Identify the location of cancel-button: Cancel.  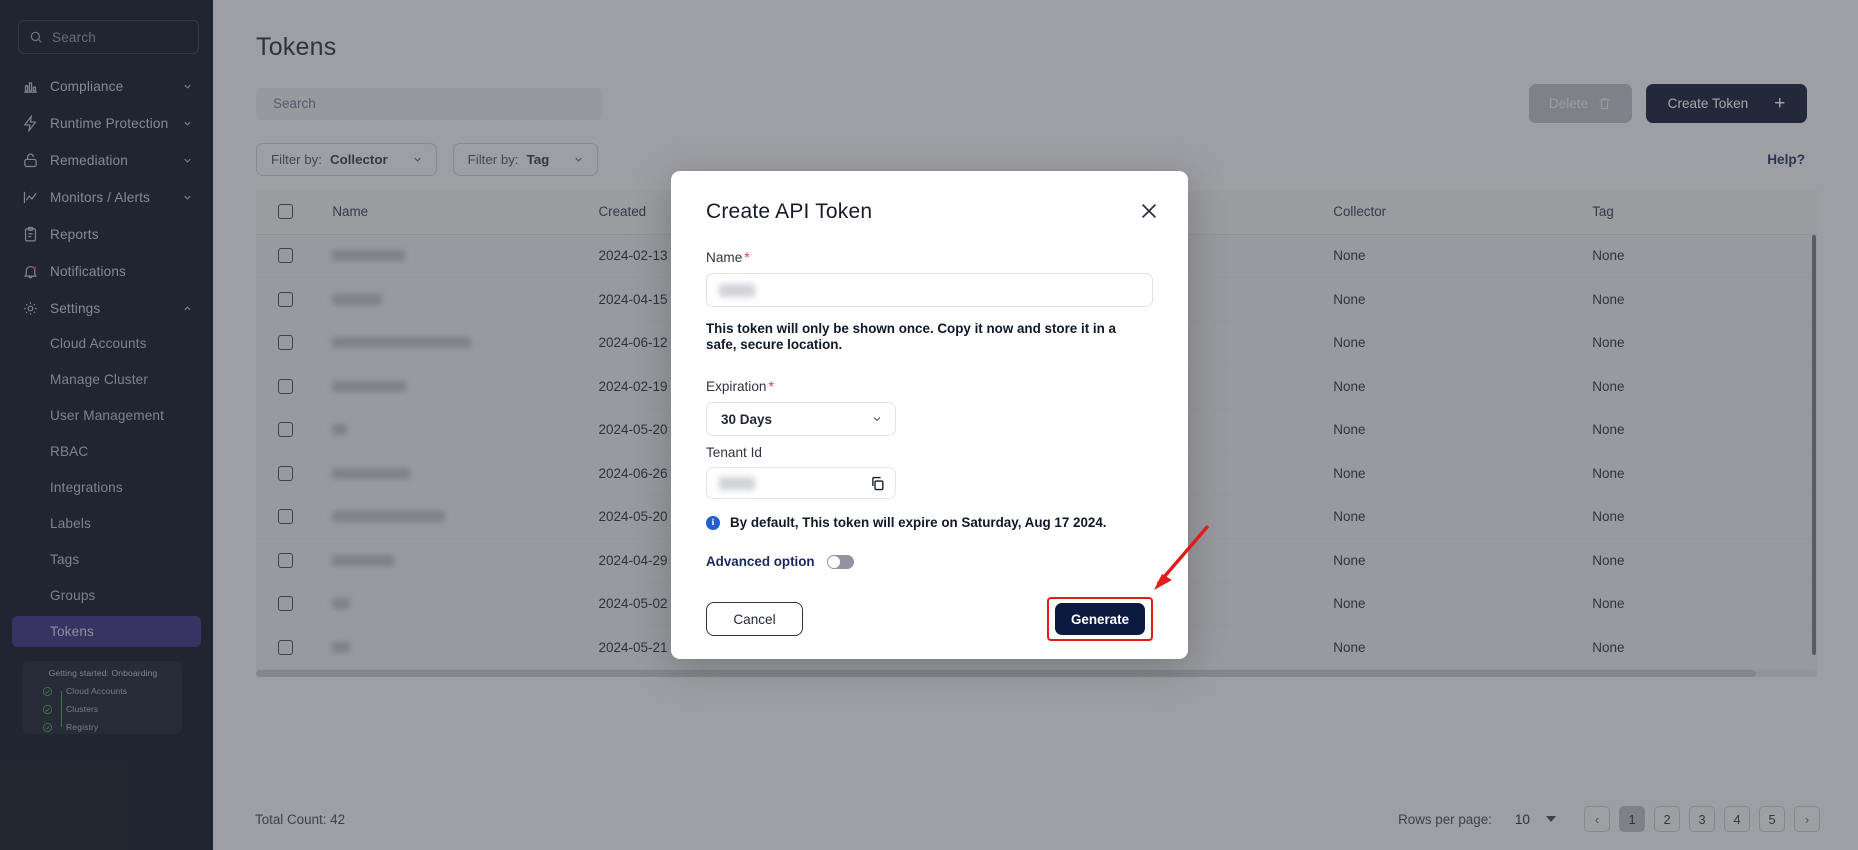
(754, 619).